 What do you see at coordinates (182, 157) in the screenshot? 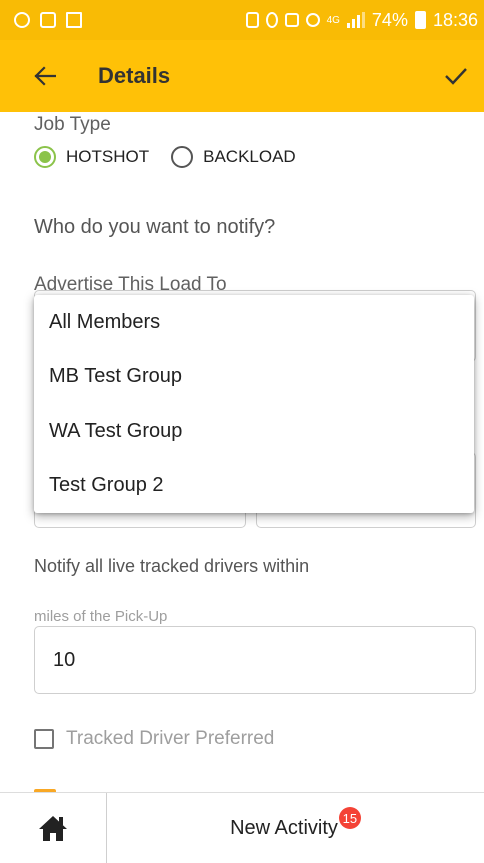
I see `radio-unselected-icon` at bounding box center [182, 157].